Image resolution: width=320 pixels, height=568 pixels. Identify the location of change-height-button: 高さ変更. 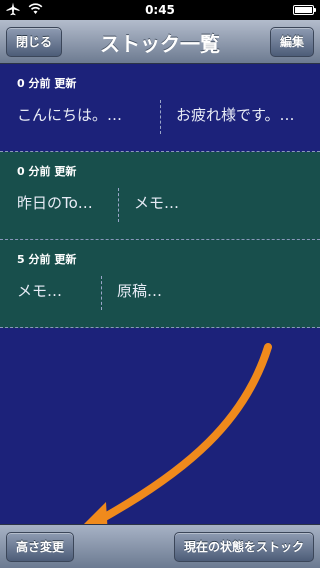
(40, 547).